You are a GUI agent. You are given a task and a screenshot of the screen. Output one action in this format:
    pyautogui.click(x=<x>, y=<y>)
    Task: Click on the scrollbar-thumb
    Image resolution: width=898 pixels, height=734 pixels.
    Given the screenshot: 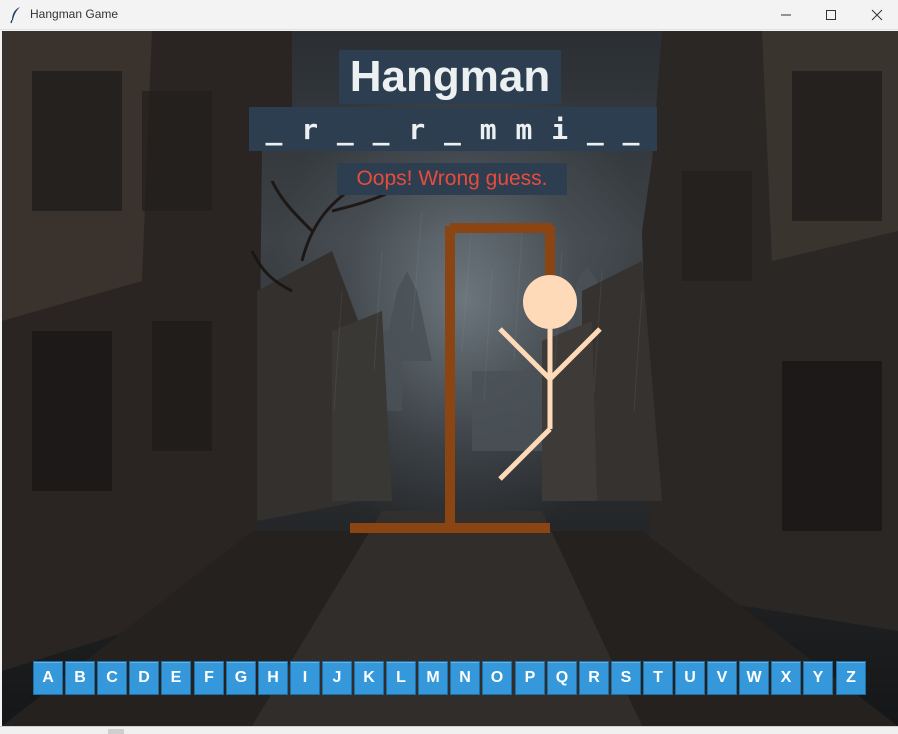 What is the action you would take?
    pyautogui.click(x=116, y=731)
    